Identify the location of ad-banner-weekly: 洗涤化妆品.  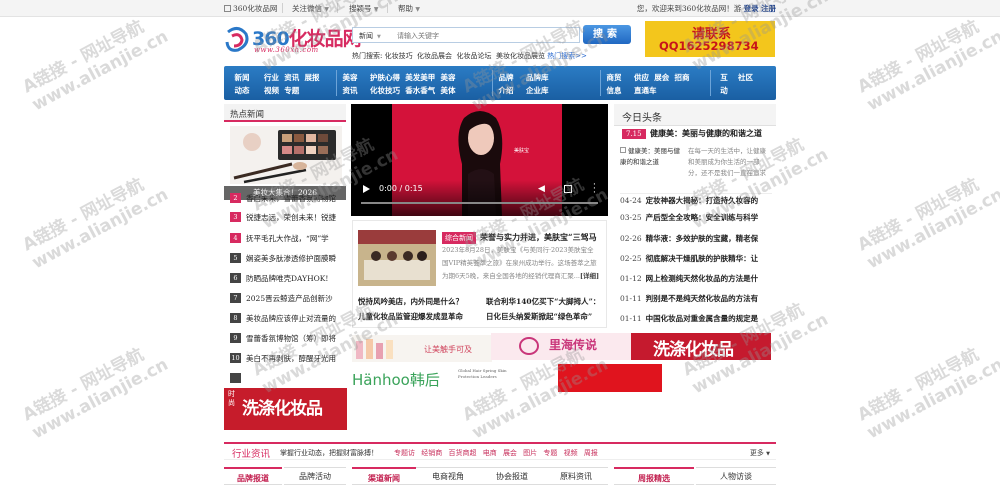
(701, 346).